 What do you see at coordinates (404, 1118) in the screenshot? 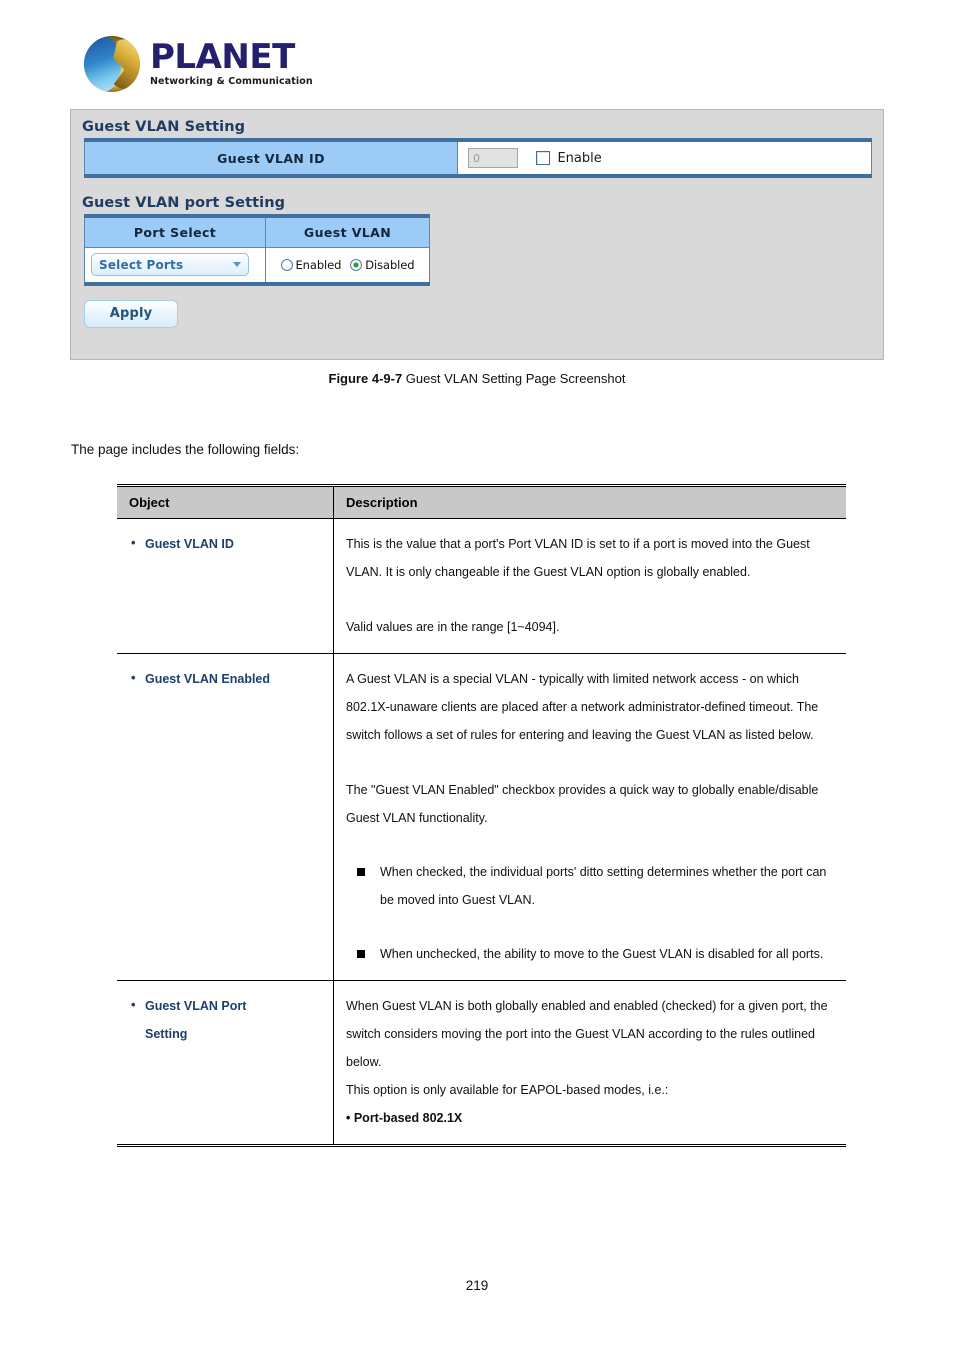
I see `description-bold-line: • Port-based 802.1X` at bounding box center [404, 1118].